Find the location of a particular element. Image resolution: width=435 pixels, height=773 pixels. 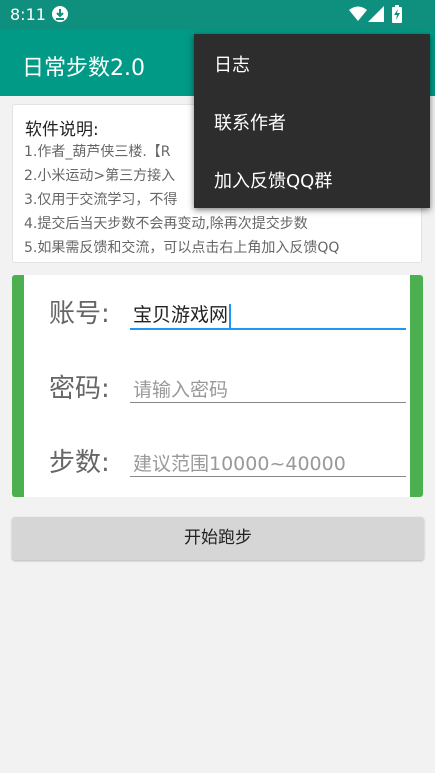

menu-item-log: 日志 is located at coordinates (312, 63).